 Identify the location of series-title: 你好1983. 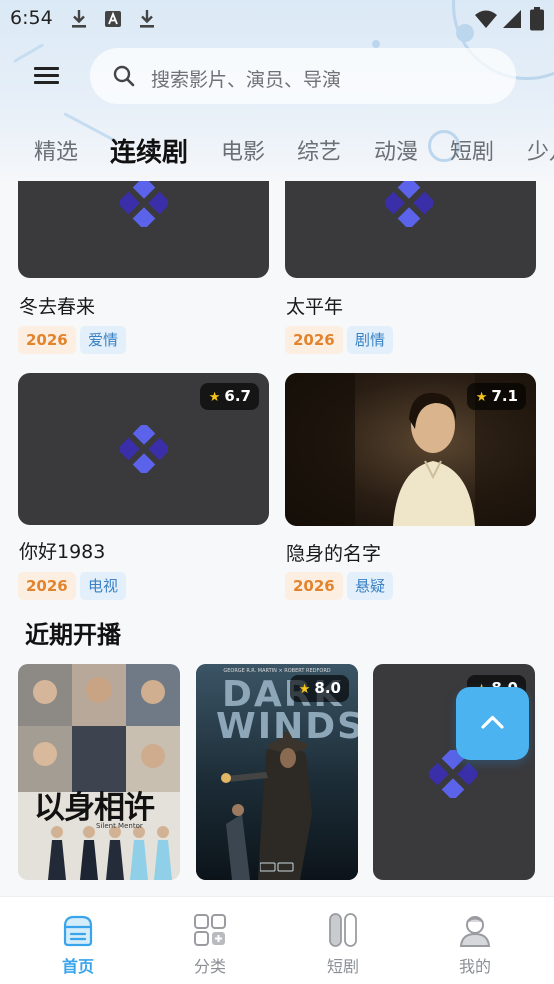
(62, 552).